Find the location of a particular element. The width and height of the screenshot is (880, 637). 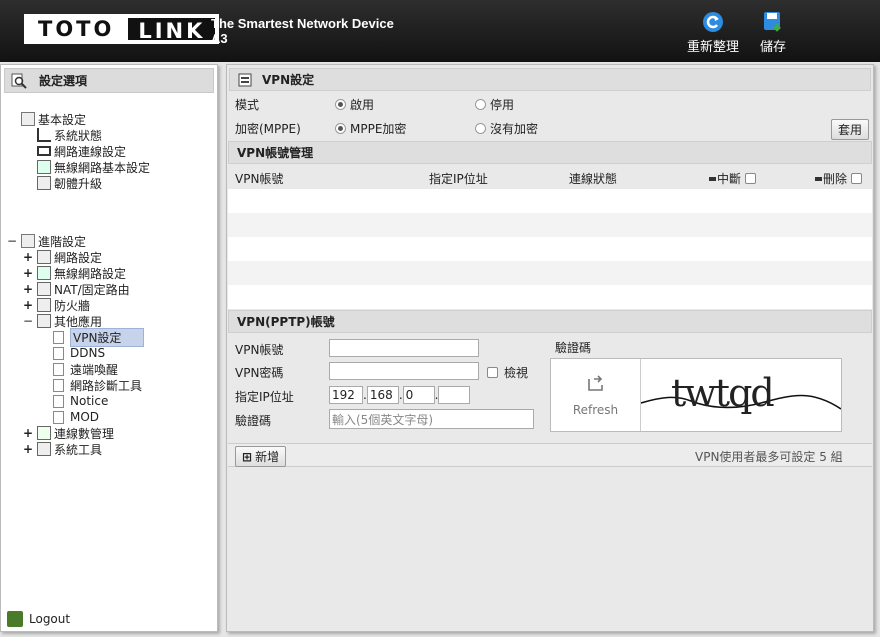

logout-label: Logout is located at coordinates (50, 619).